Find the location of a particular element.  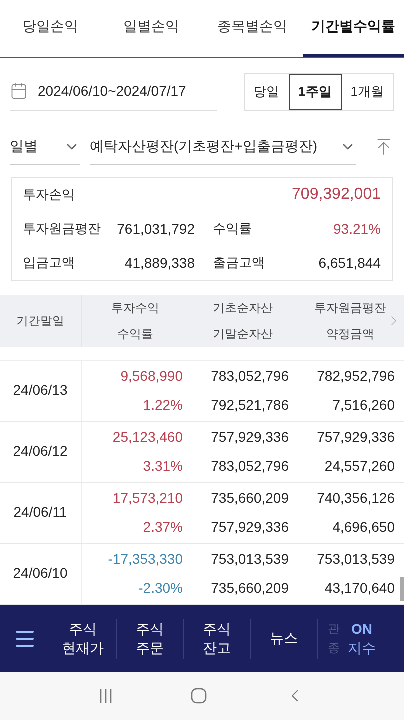

summary-value: 709,392,001 is located at coordinates (336, 195).